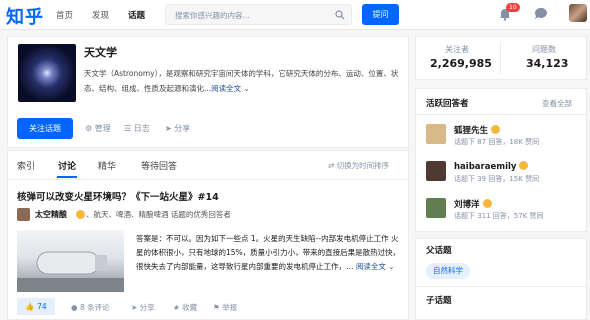  I want to click on top-bar: 知乎 首页 发现 话题 搜索你感兴趣的内容... 提问 10, so click(295, 15).